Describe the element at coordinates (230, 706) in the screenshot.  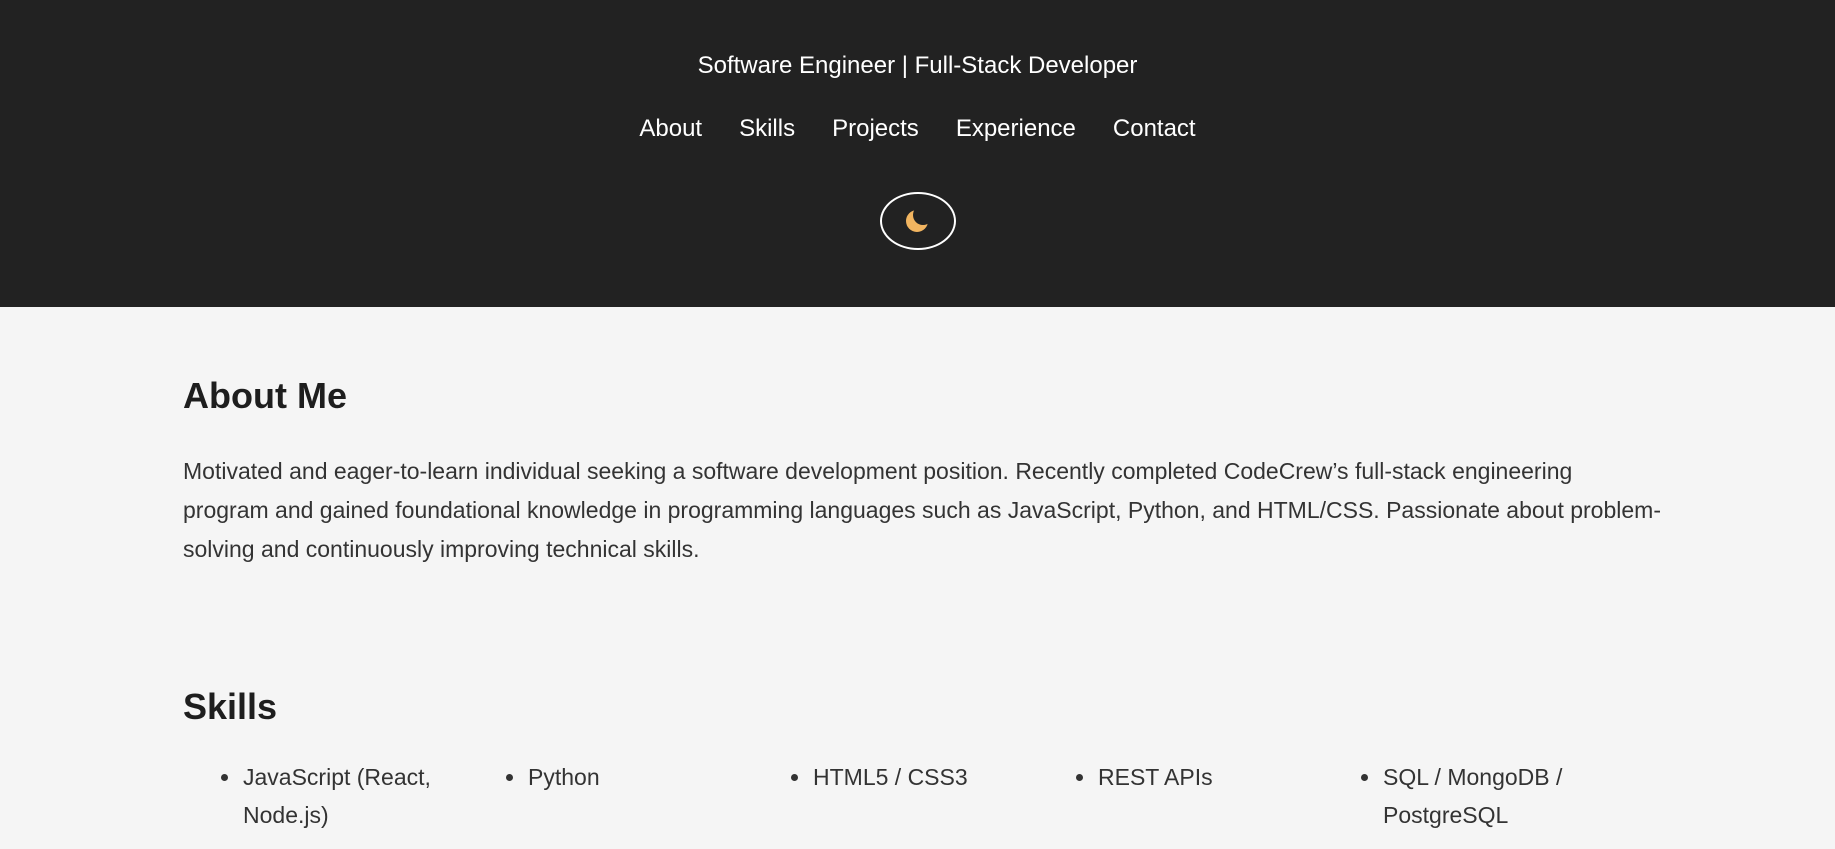
I see `skills-heading: Skills` at that location.